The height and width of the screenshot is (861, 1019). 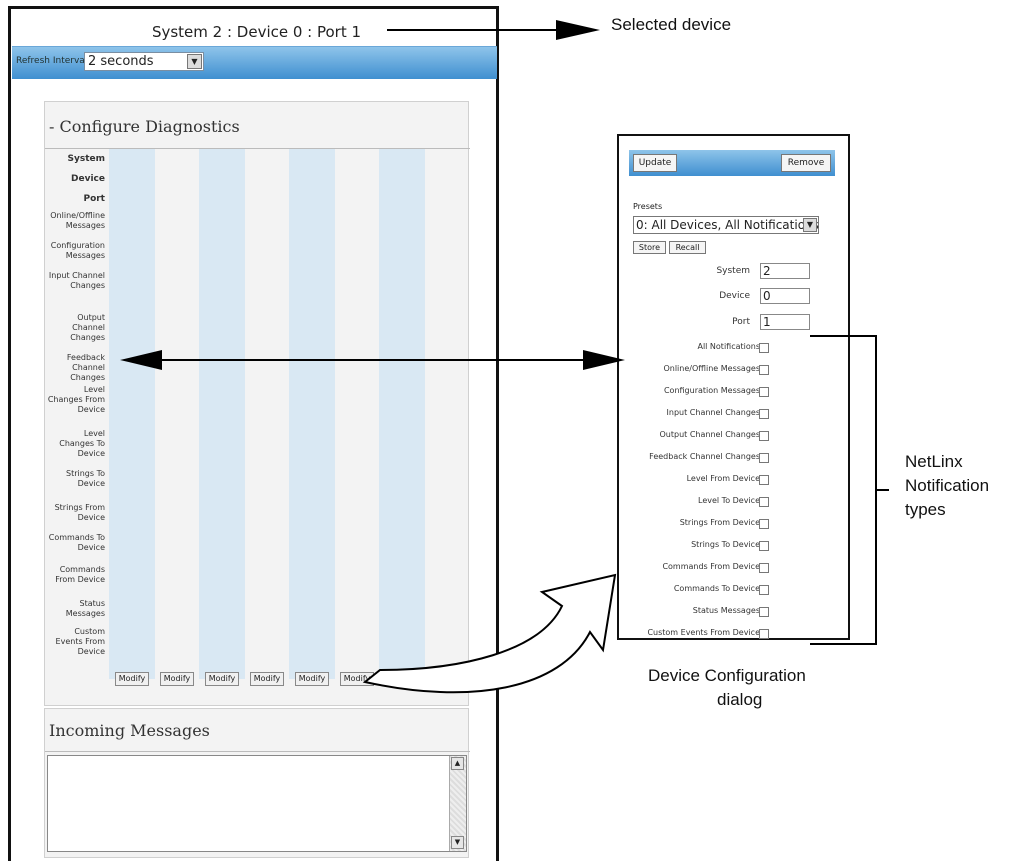 What do you see at coordinates (740, 699) in the screenshot?
I see `dialog-annotation-line2: dialog` at bounding box center [740, 699].